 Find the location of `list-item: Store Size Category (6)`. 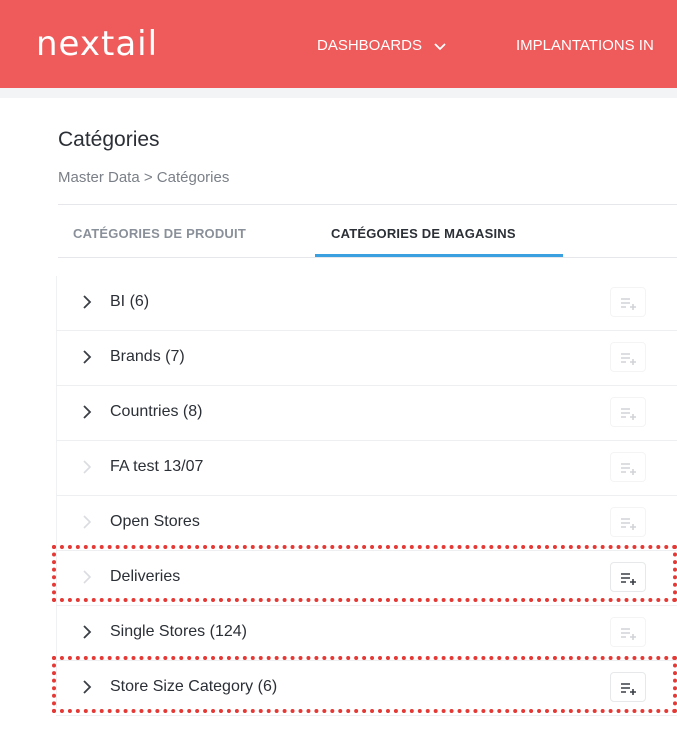

list-item: Store Size Category (6) is located at coordinates (366, 688).